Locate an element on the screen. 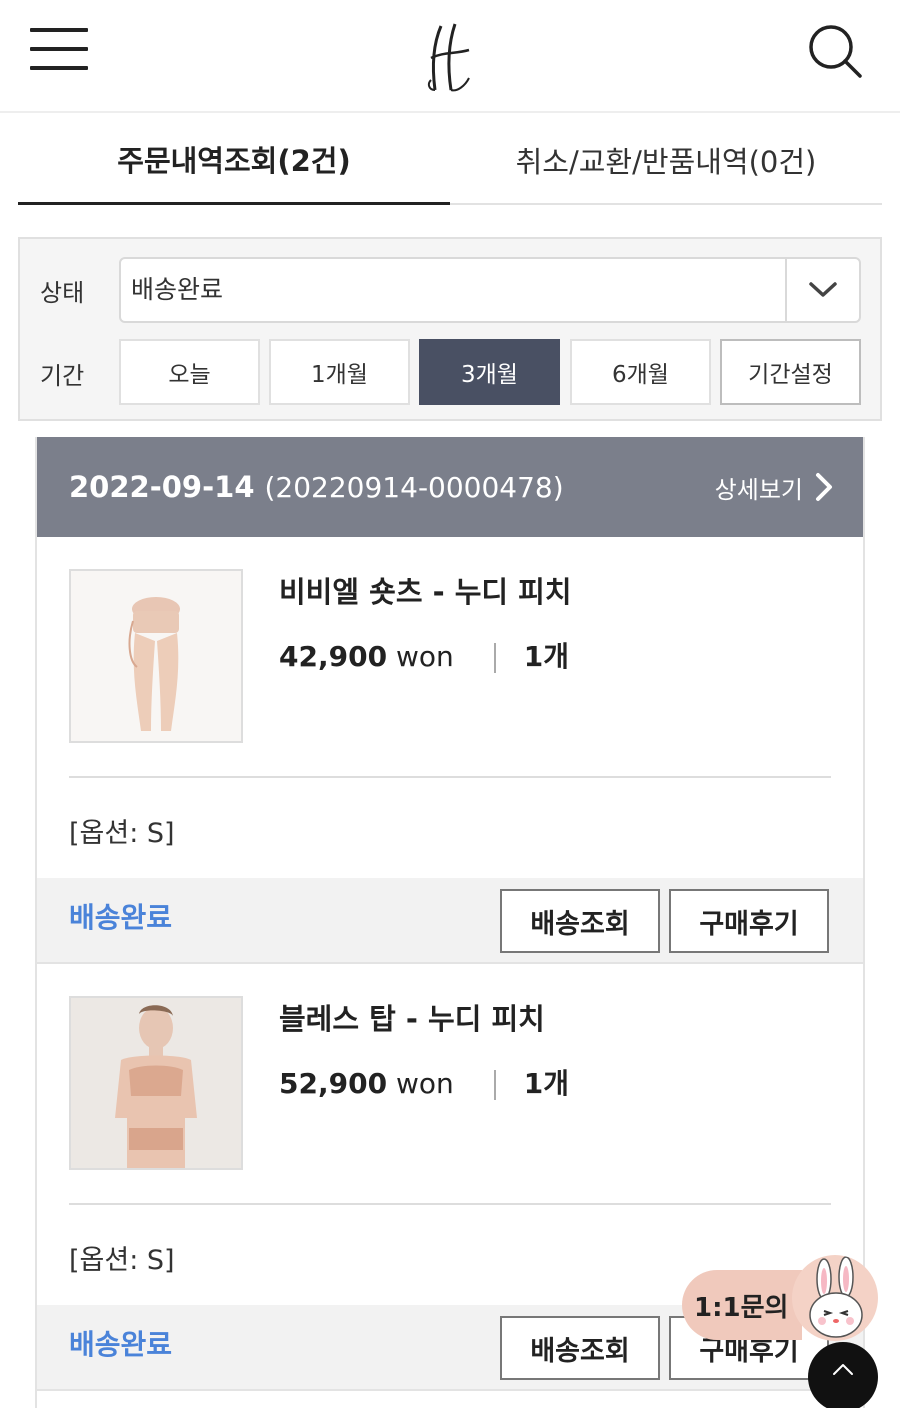 The image size is (900, 1408). brand-logo is located at coordinates (450, 57).